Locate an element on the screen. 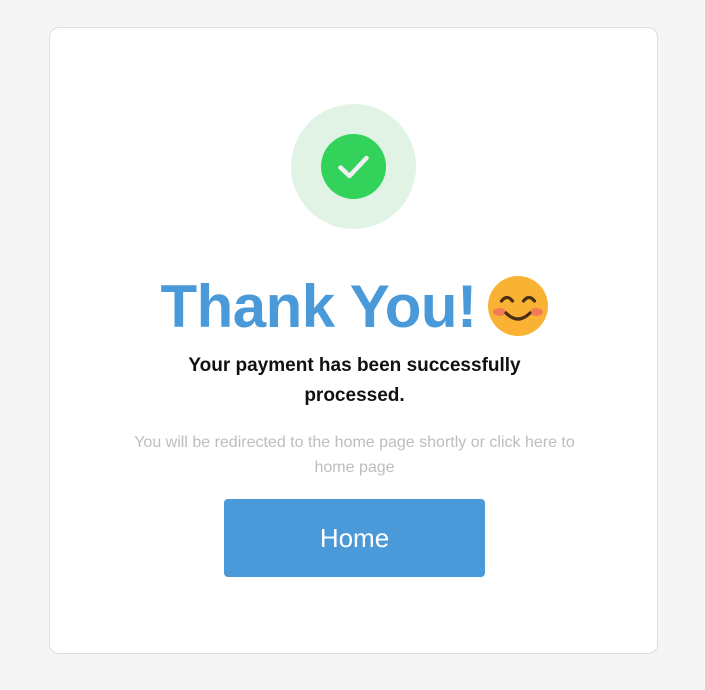 Image resolution: width=705 pixels, height=690 pixels. success-badge is located at coordinates (353, 166).